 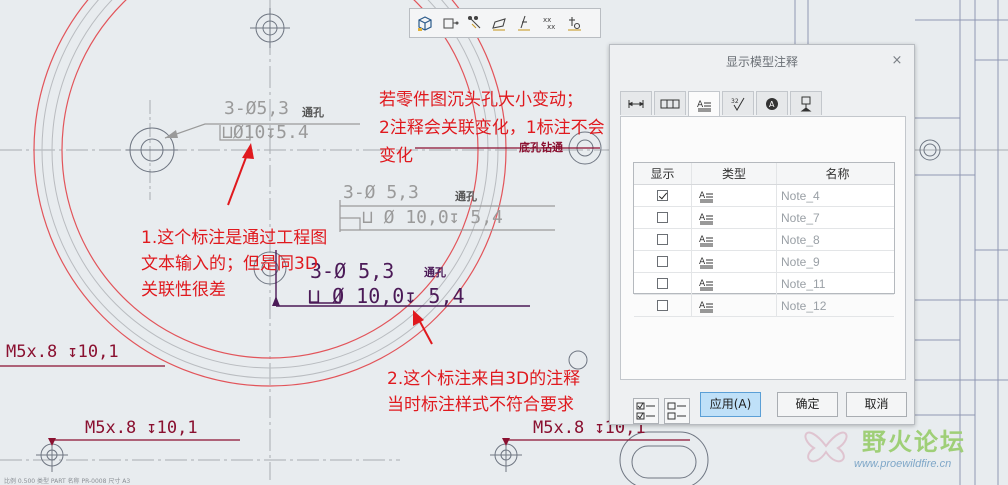 I want to click on annotation-left-line3: 关联性很差, so click(x=183, y=290).